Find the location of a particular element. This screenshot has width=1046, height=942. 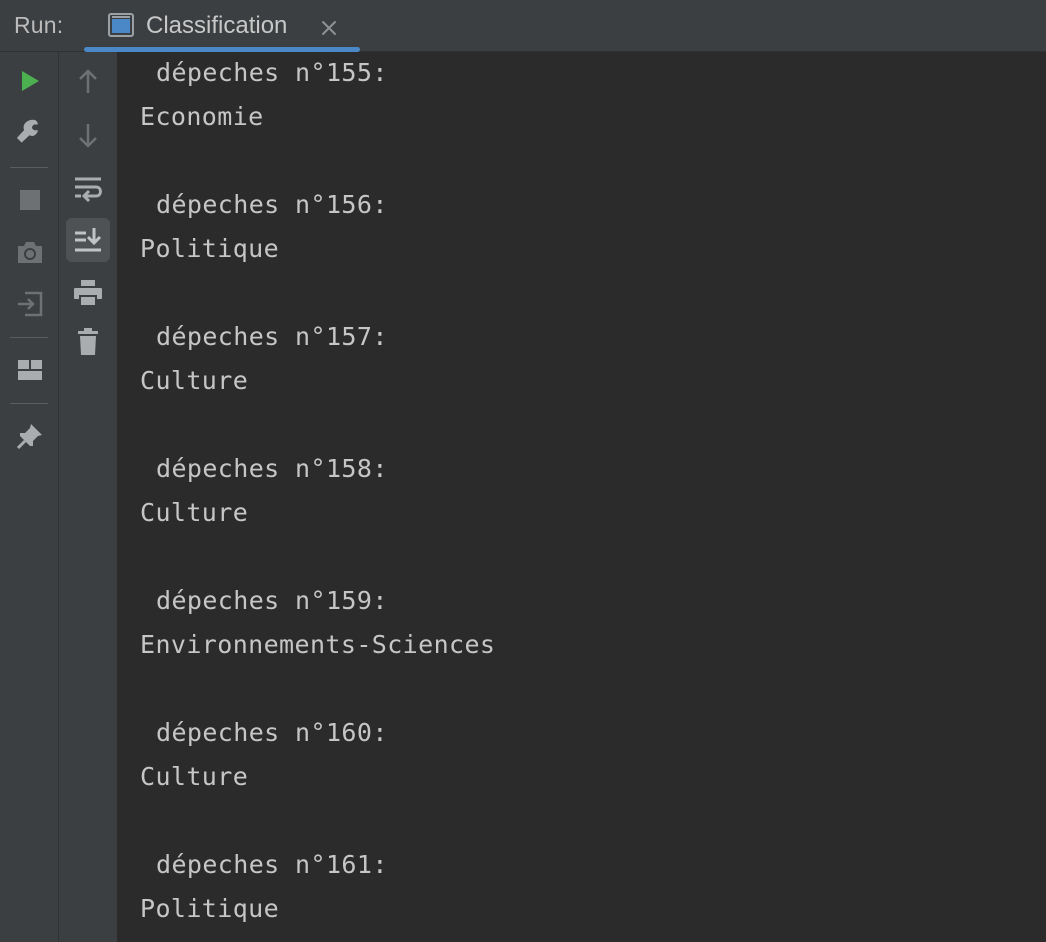

print-button is located at coordinates (88, 293).